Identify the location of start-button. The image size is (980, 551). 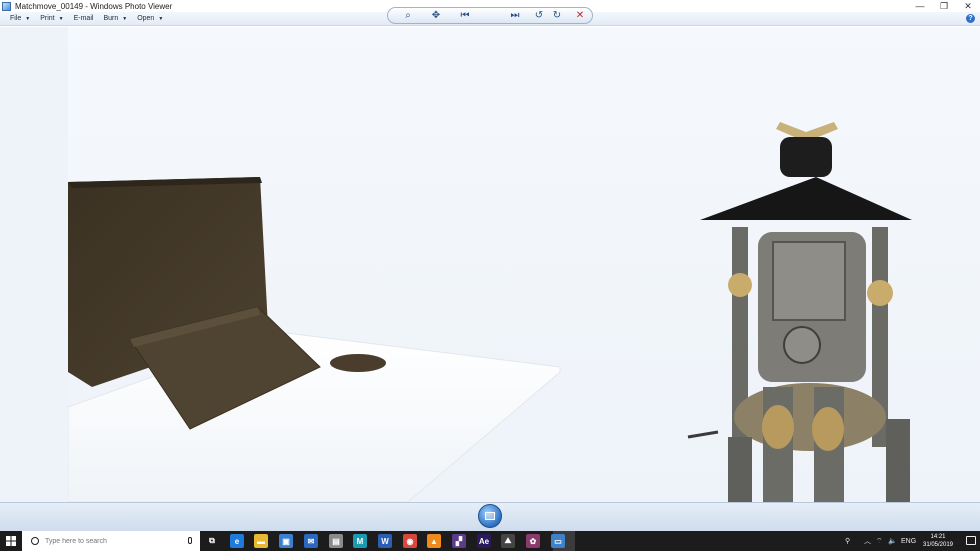
(11, 541).